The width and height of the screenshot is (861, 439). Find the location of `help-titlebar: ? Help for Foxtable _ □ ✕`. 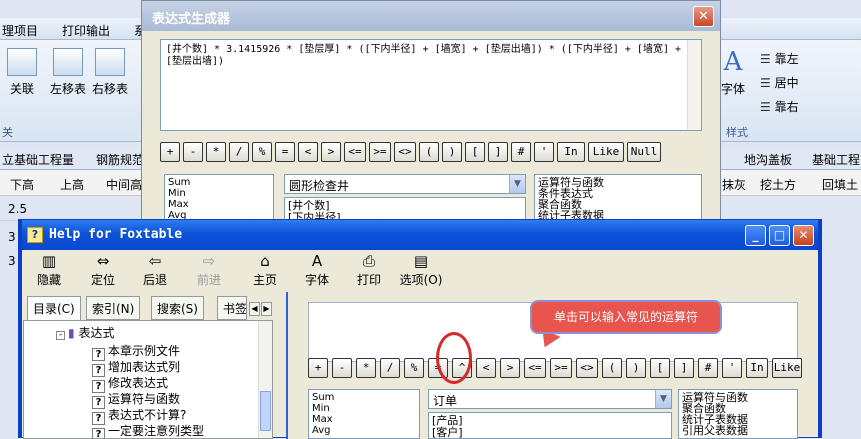

help-titlebar: ? Help for Foxtable _ □ ✕ is located at coordinates (420, 235).